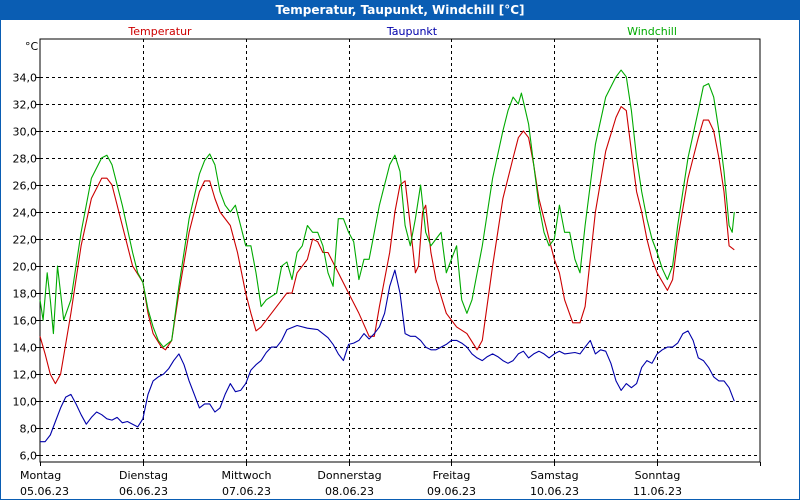 This screenshot has height=500, width=800. I want to click on y-tick-label: 16,0, so click(25, 321).